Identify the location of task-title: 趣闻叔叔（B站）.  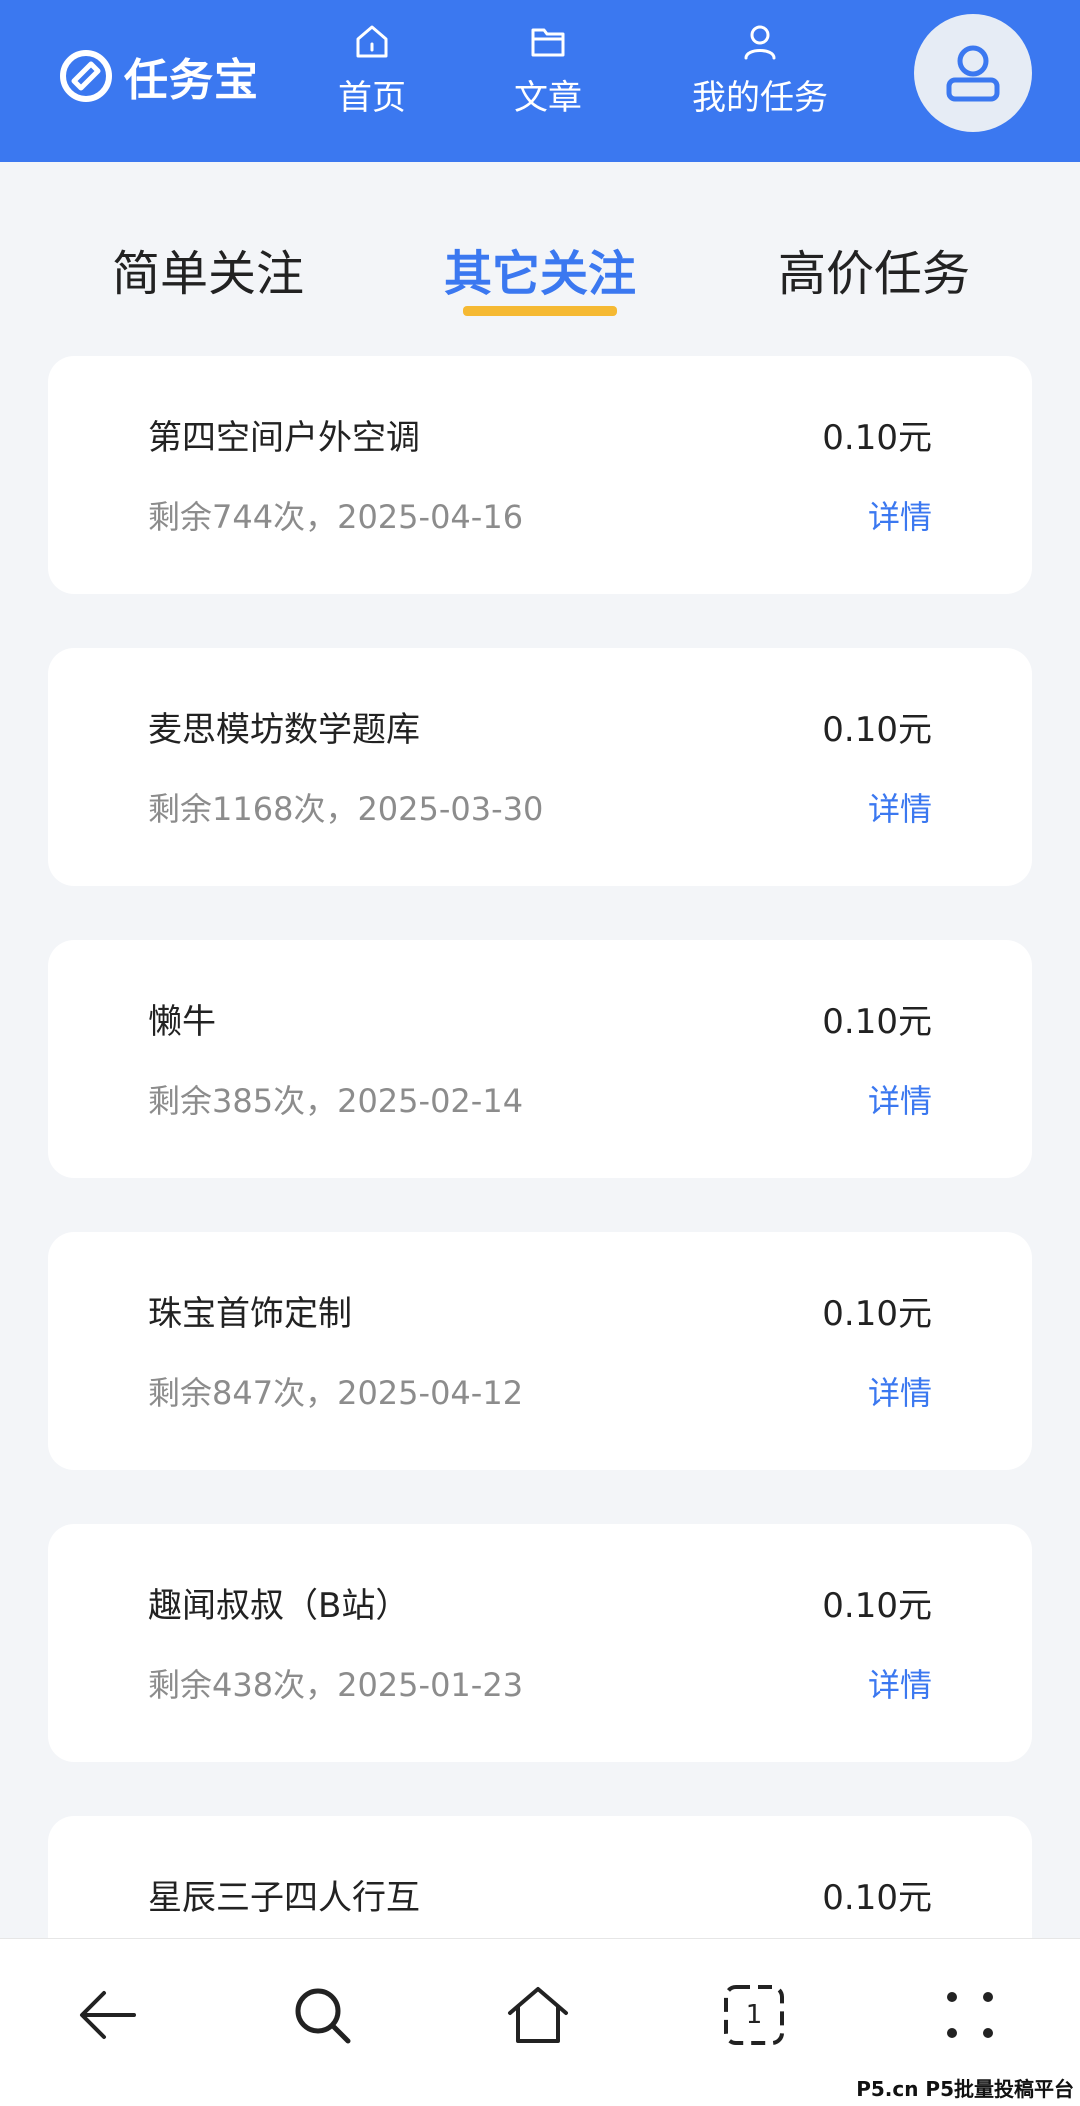
(279, 1606).